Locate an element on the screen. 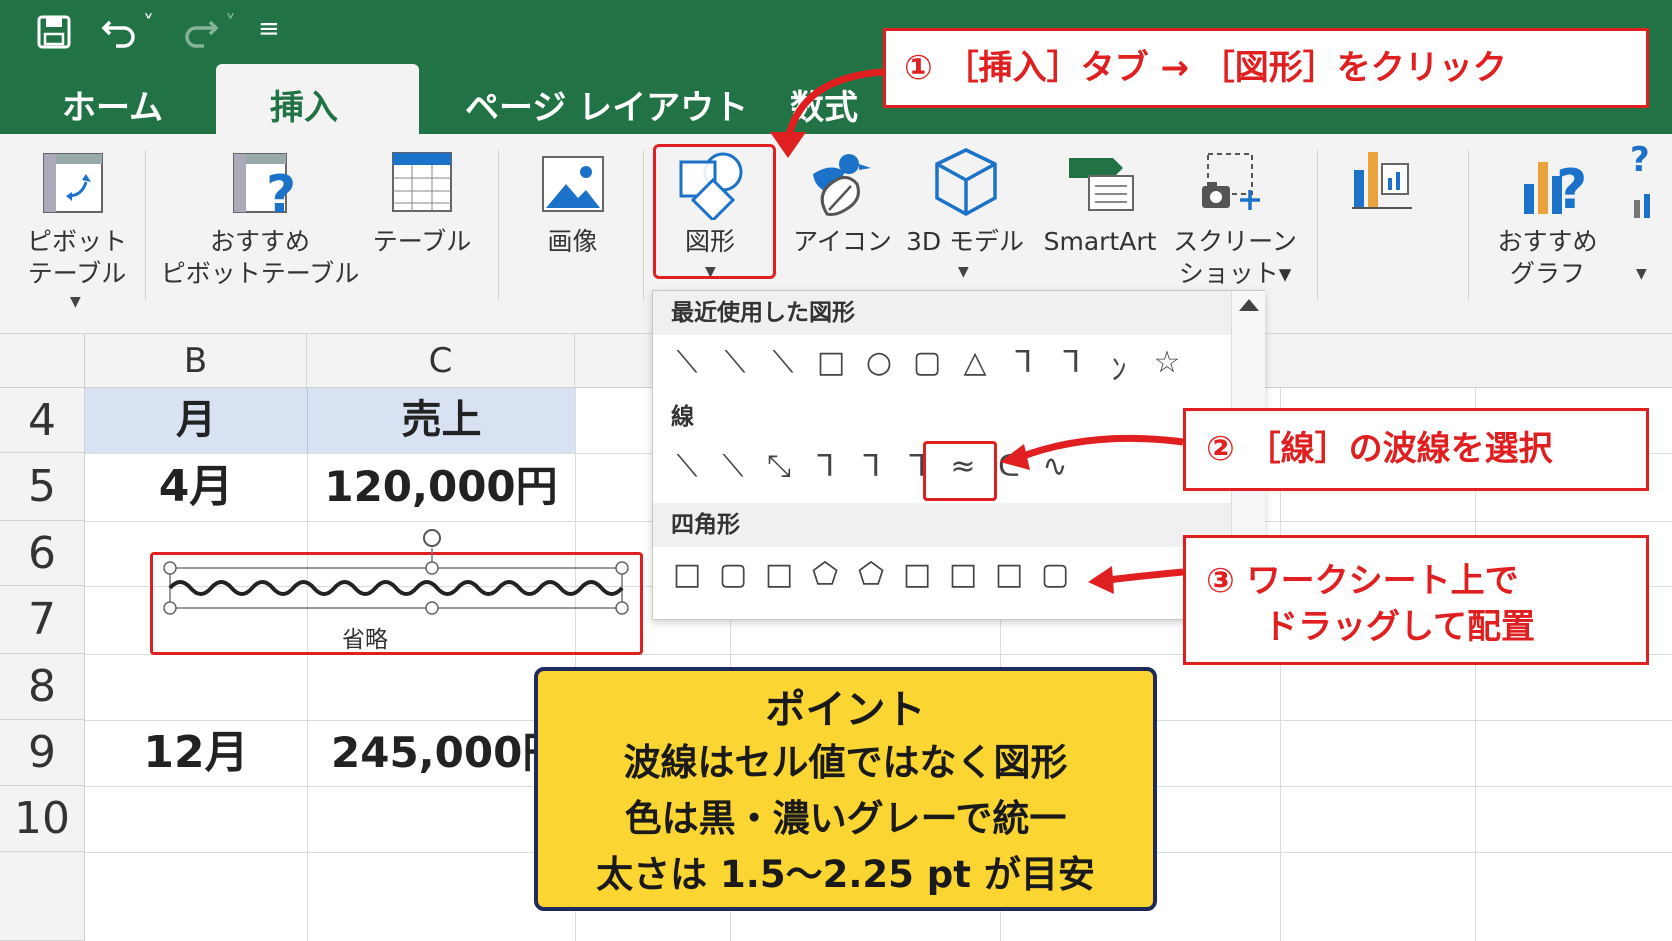 The height and width of the screenshot is (941, 1672). recent-shape-icon-10: ﾝ is located at coordinates (1119, 367).